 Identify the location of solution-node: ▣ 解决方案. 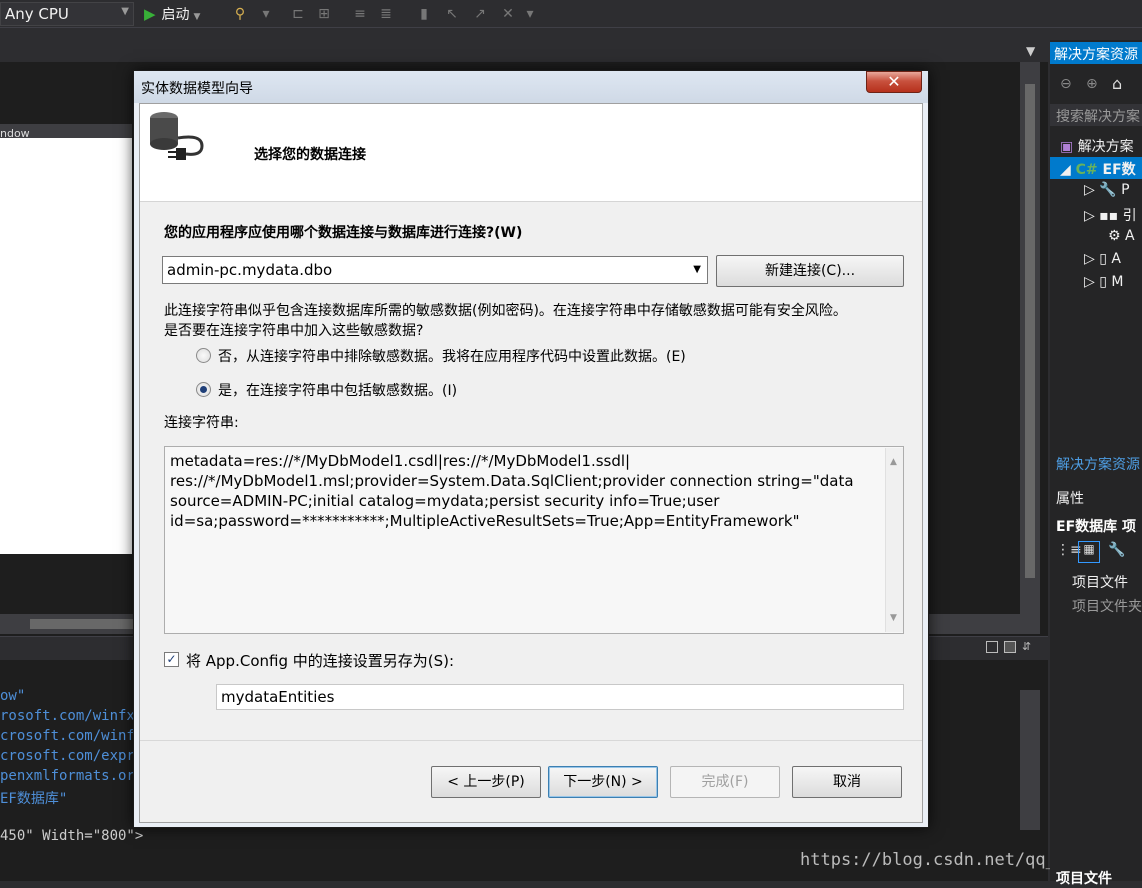
(1097, 146).